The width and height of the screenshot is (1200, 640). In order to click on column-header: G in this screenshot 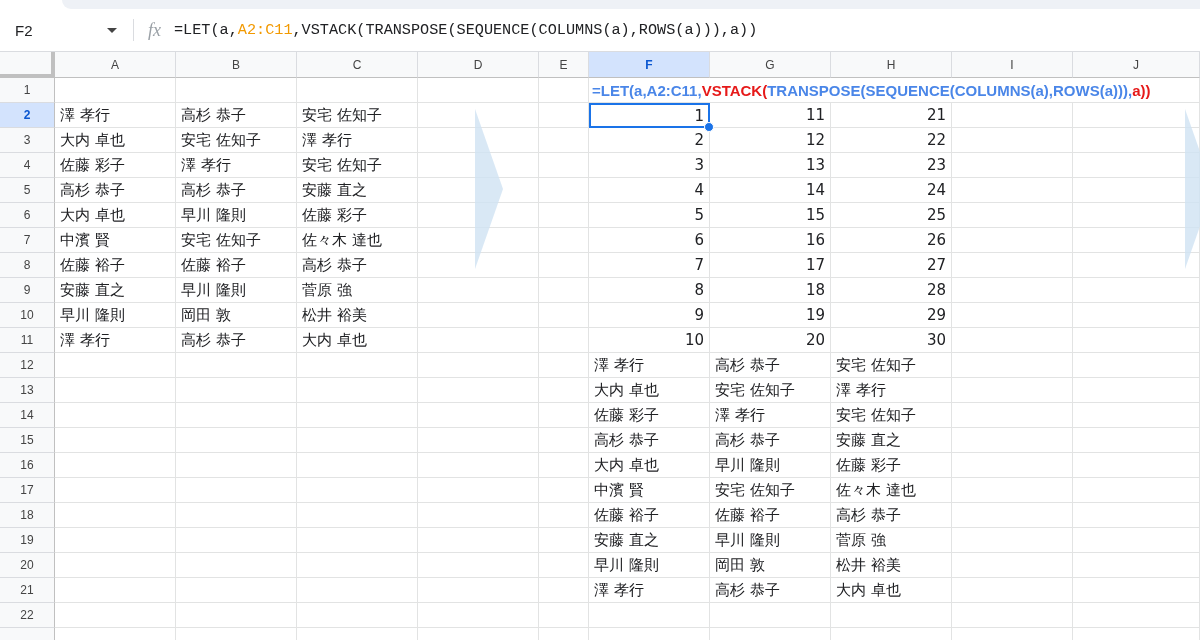, I will do `click(770, 65)`.